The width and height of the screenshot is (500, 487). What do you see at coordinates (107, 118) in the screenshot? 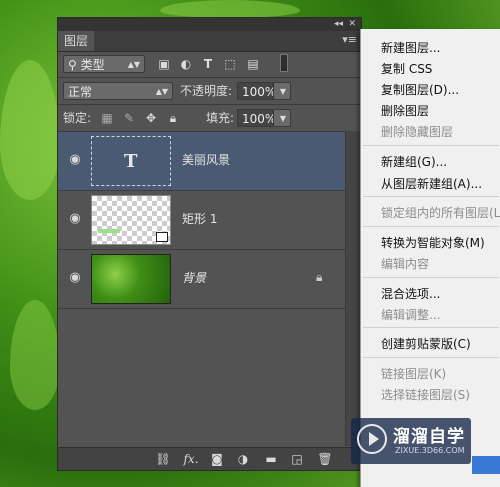
I see `lock-transparent-pixels-icon: ▦` at bounding box center [107, 118].